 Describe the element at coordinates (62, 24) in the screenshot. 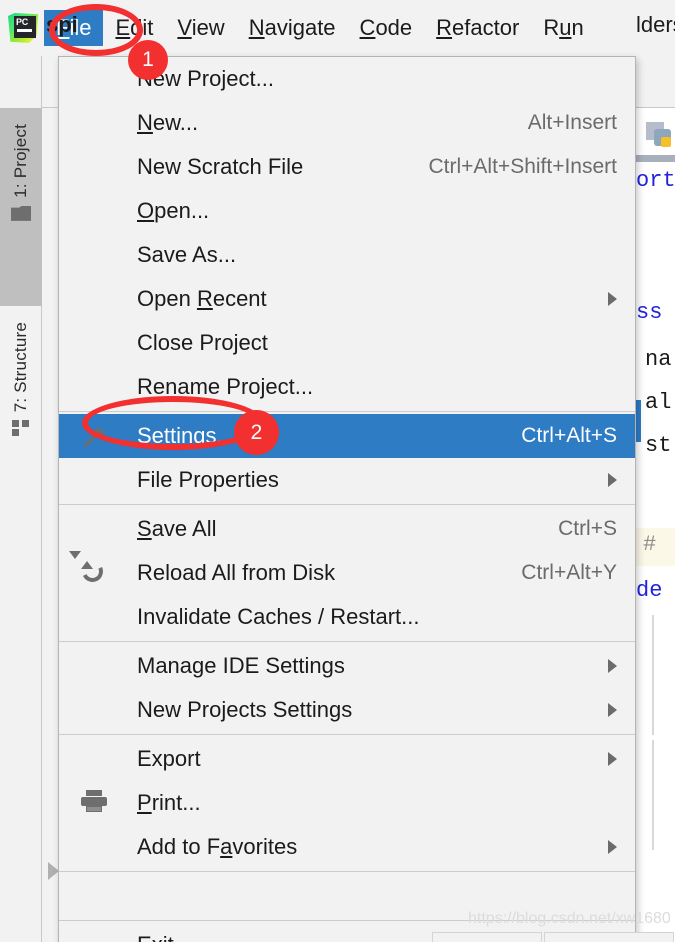

I see `project-name-label: spi` at that location.